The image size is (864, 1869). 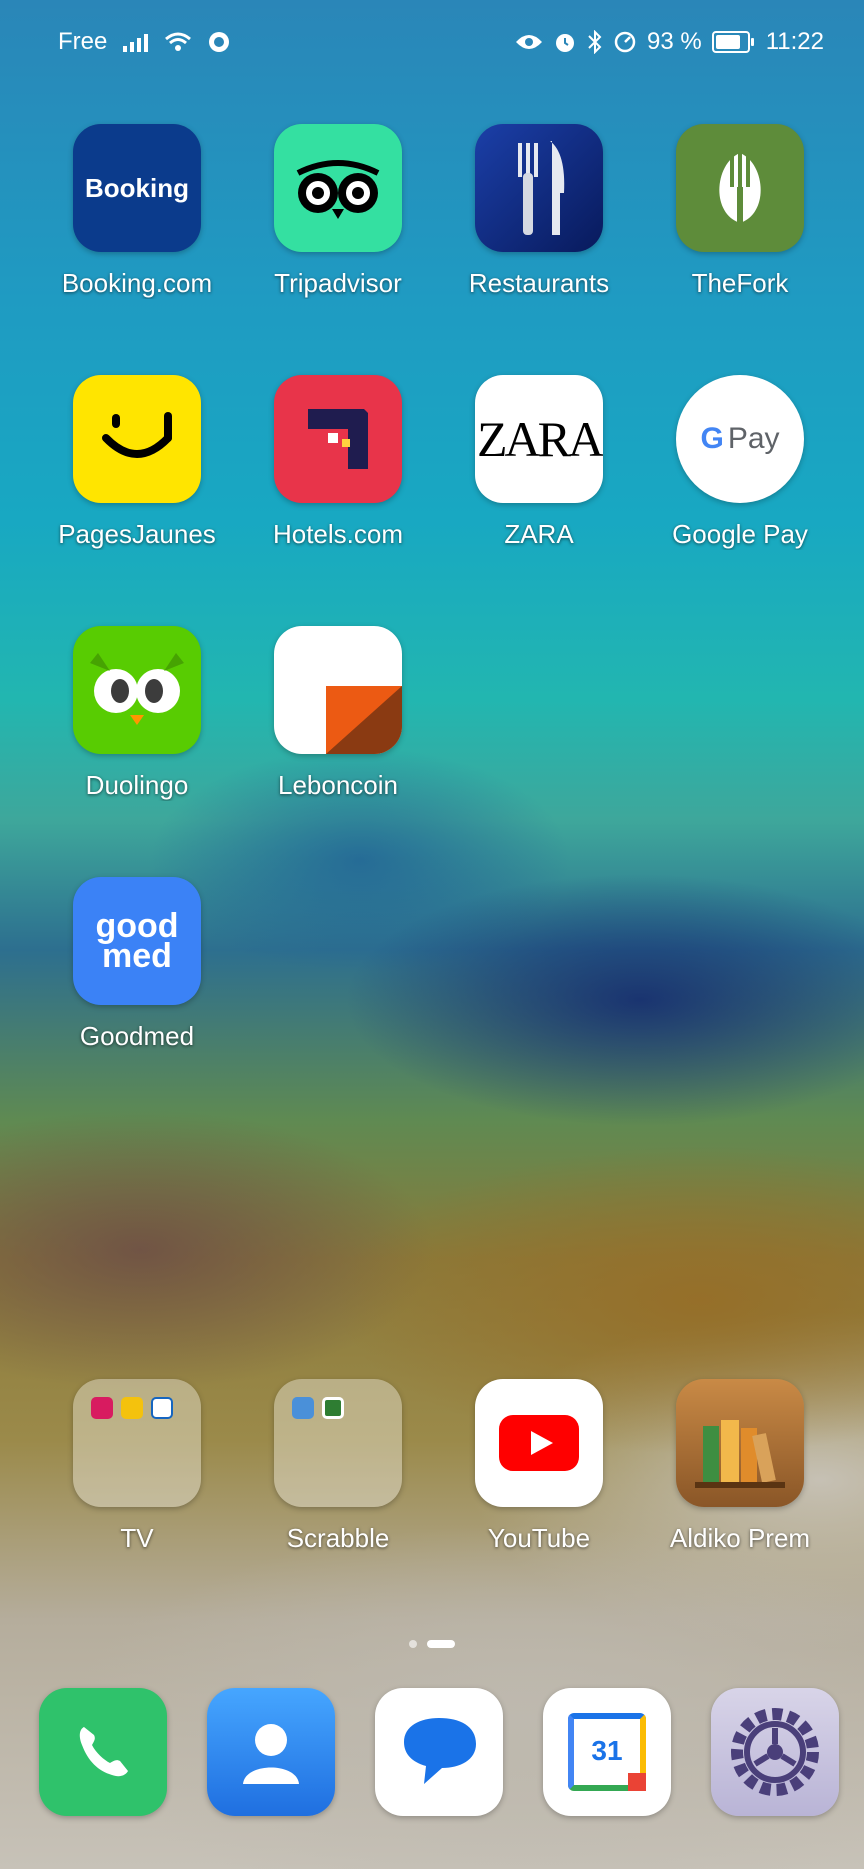 I want to click on game-mini-icon, so click(x=303, y=1408).